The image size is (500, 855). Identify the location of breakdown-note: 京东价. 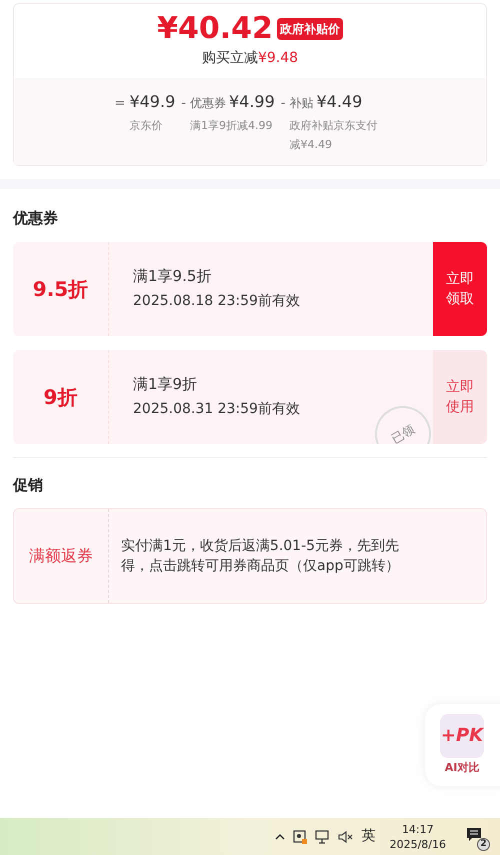
(146, 126).